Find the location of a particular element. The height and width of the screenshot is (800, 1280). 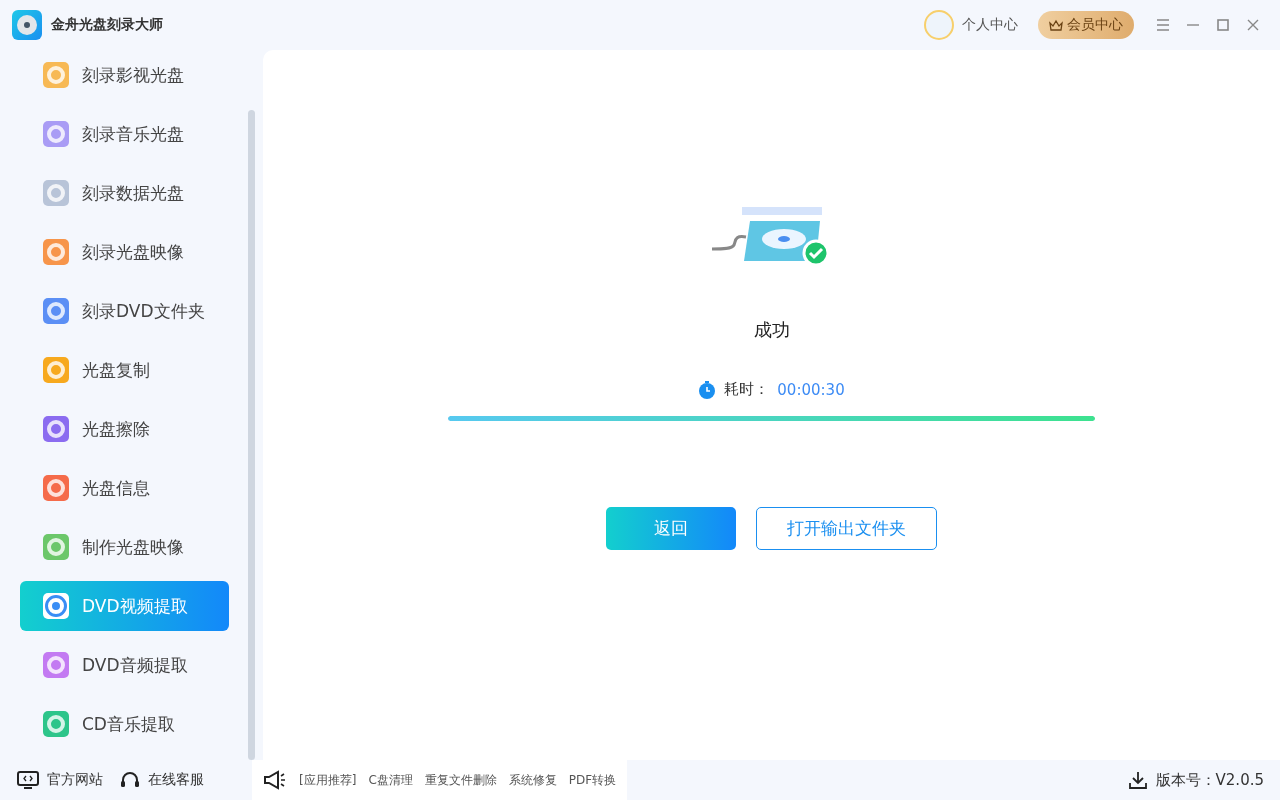

sidebar-item: 光盘信息 is located at coordinates (124, 488).